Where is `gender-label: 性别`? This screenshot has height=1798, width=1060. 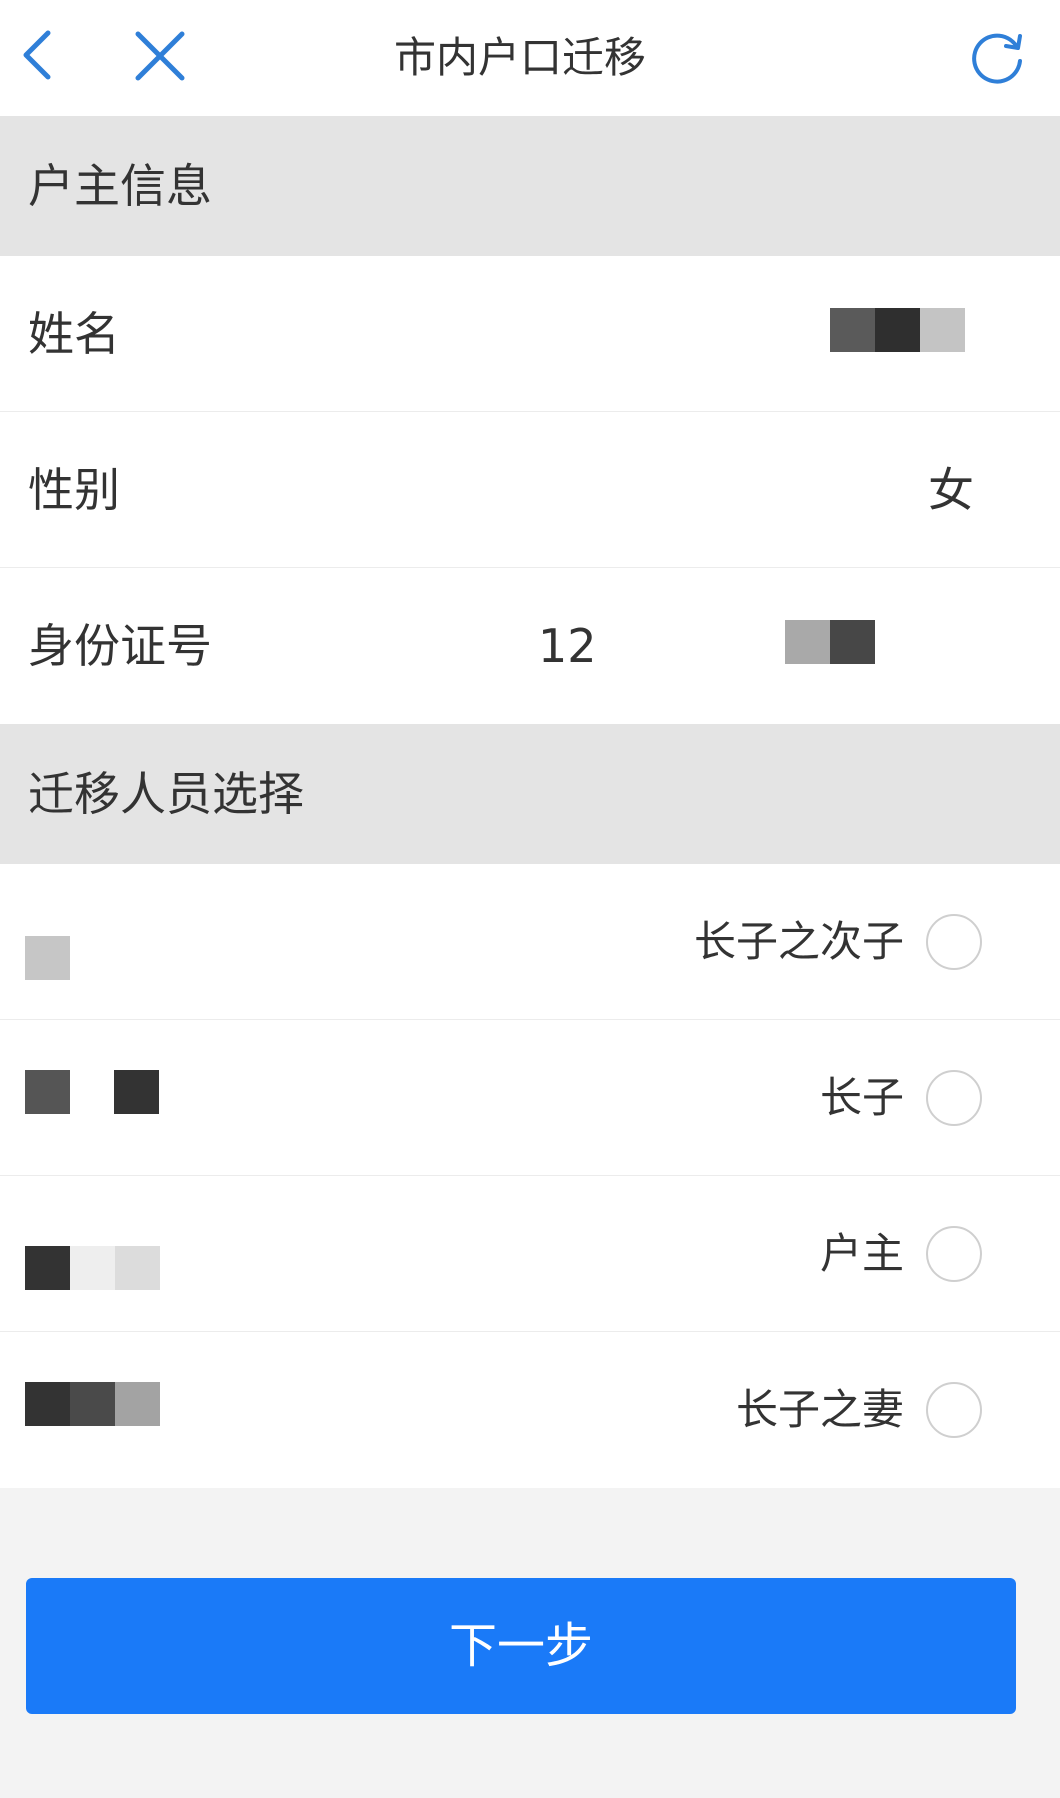
gender-label: 性别 is located at coordinates (74, 490).